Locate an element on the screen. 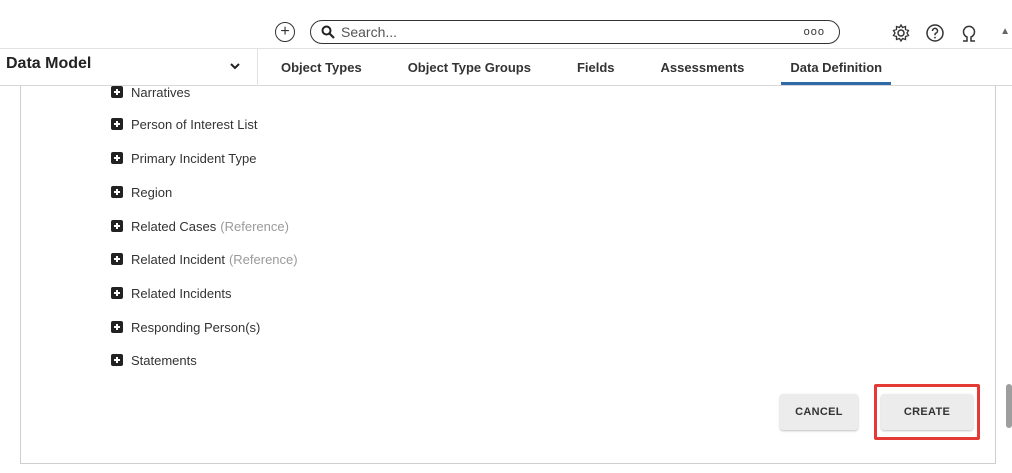  list-item: Region is located at coordinates (141, 192).